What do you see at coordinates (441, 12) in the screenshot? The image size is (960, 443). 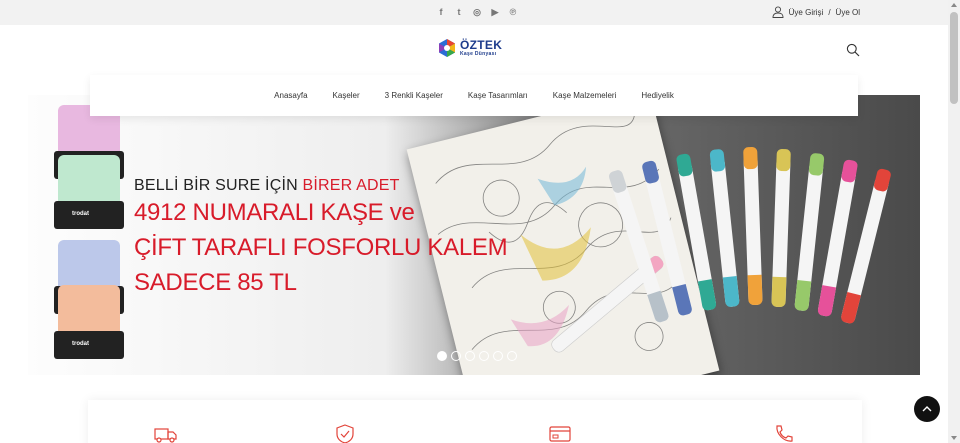 I see `facebook-icon: f` at bounding box center [441, 12].